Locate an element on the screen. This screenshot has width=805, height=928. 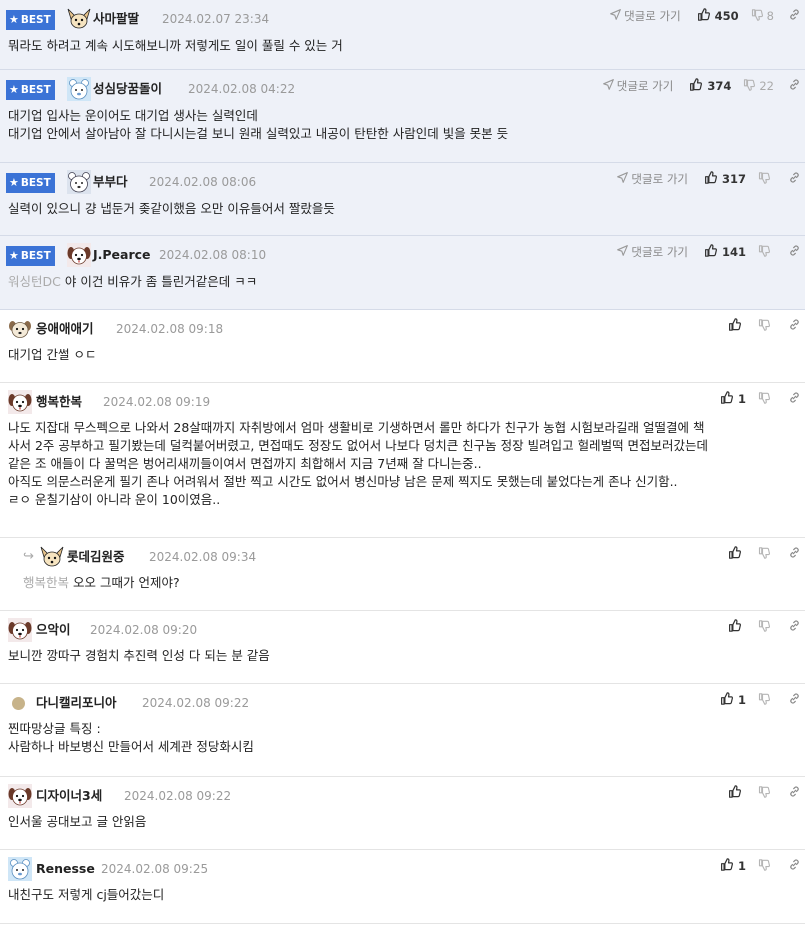
nickname: 롯데김원중 is located at coordinates (96, 557).